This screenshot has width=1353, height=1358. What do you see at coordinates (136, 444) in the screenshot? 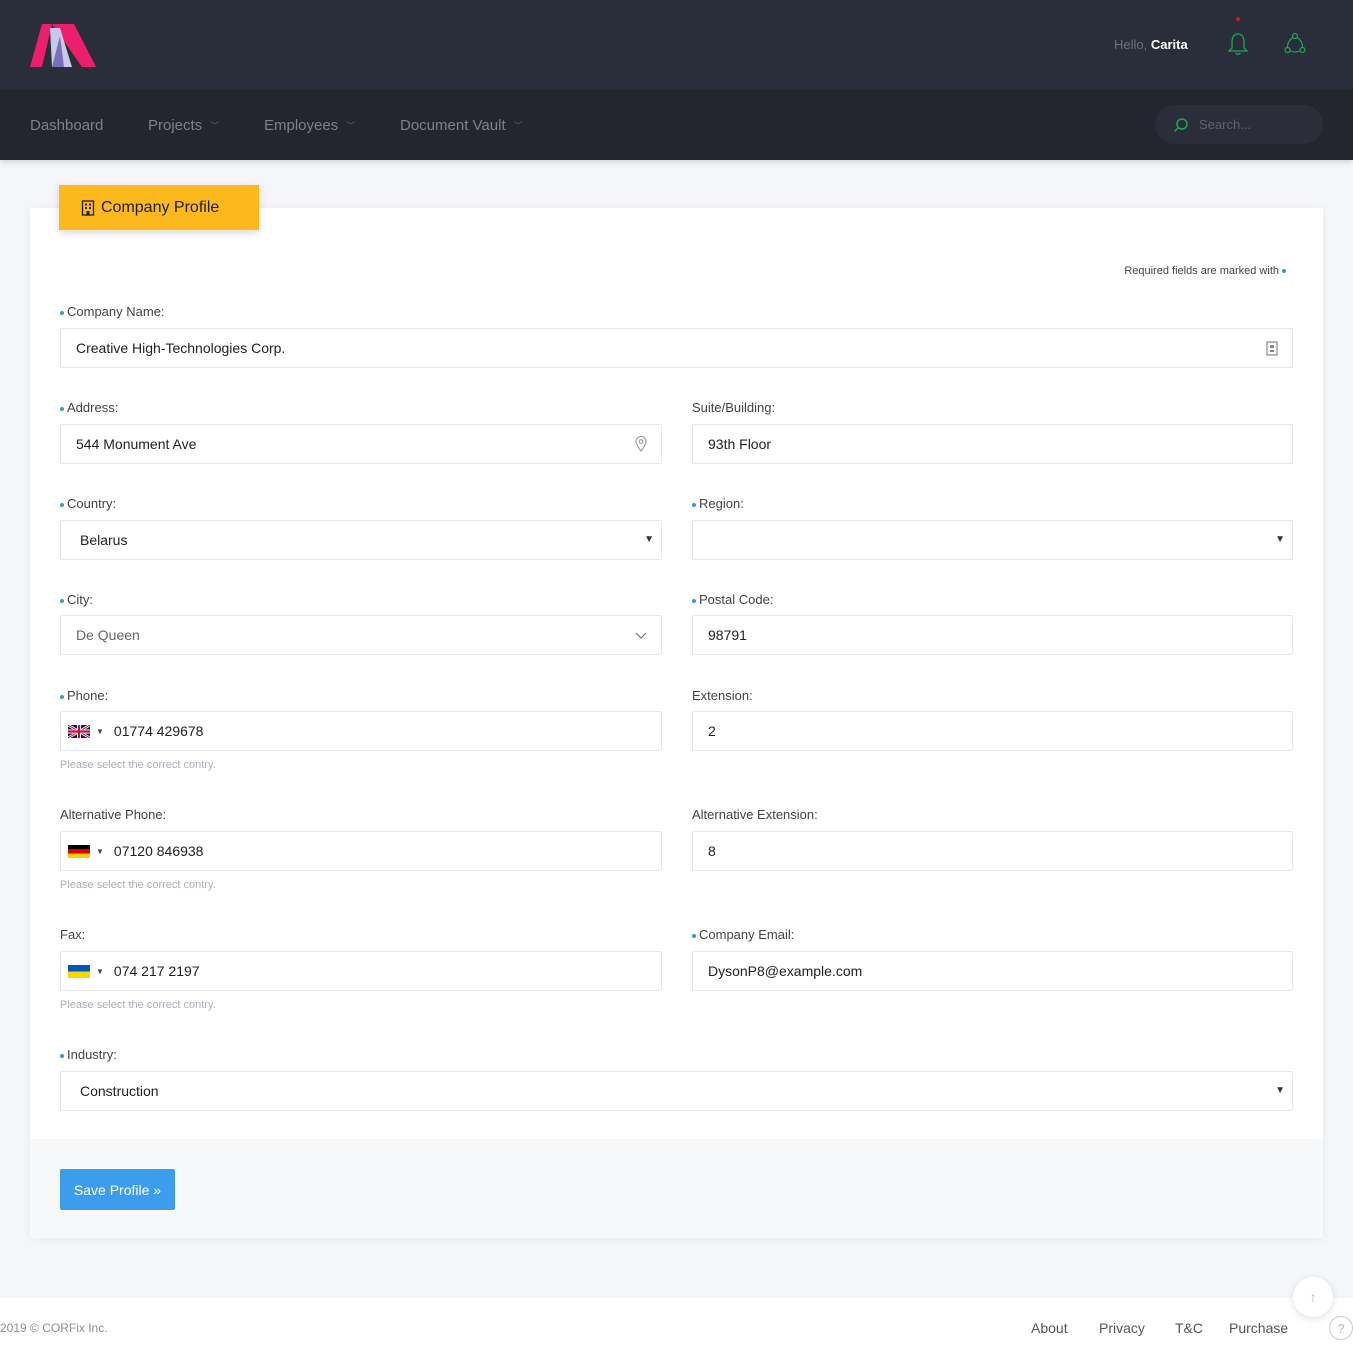
I see `address-value: 544 Monument Ave` at bounding box center [136, 444].